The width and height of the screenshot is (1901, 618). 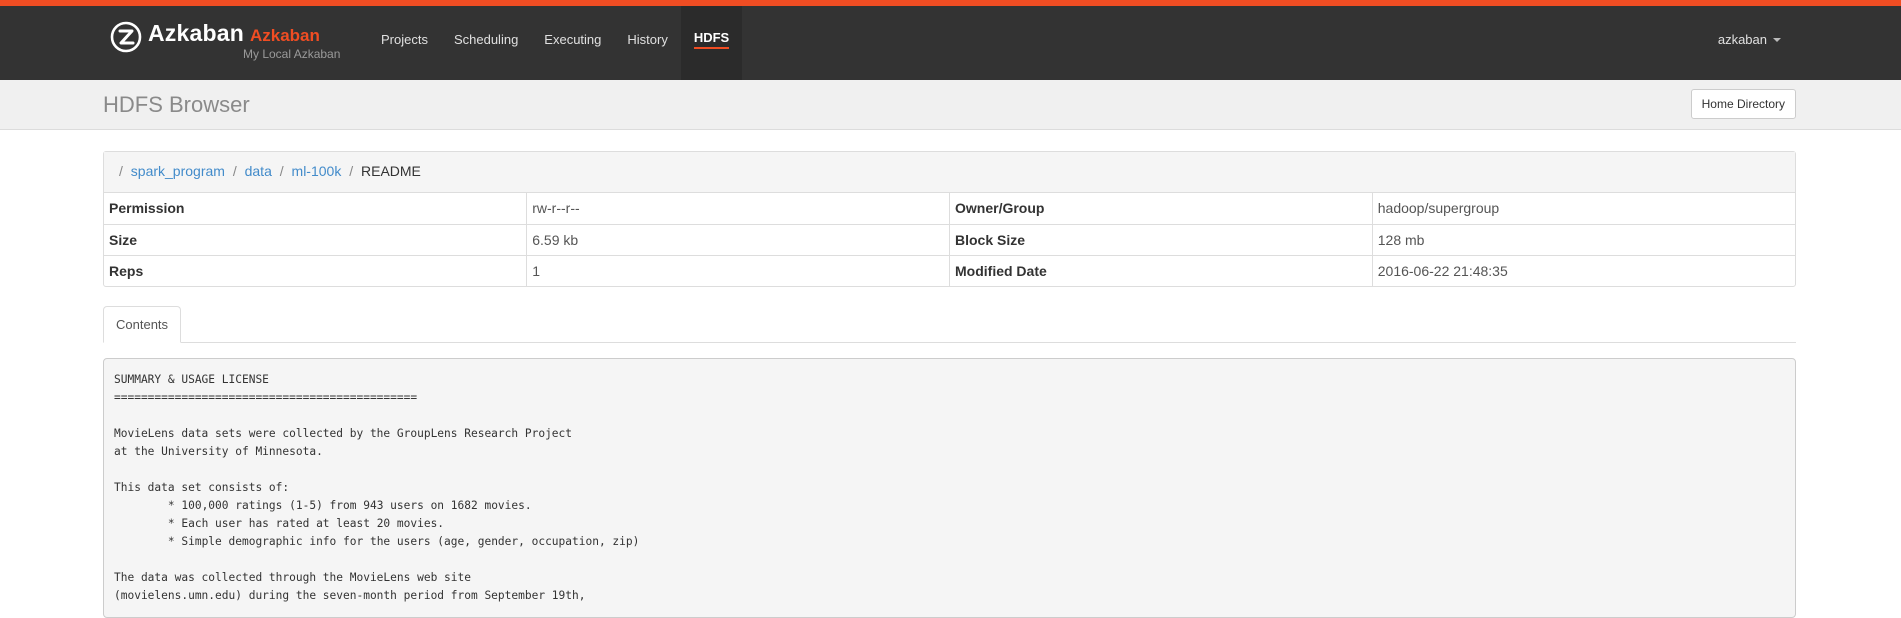 I want to click on meta-label: Owner/Group, so click(x=1161, y=208).